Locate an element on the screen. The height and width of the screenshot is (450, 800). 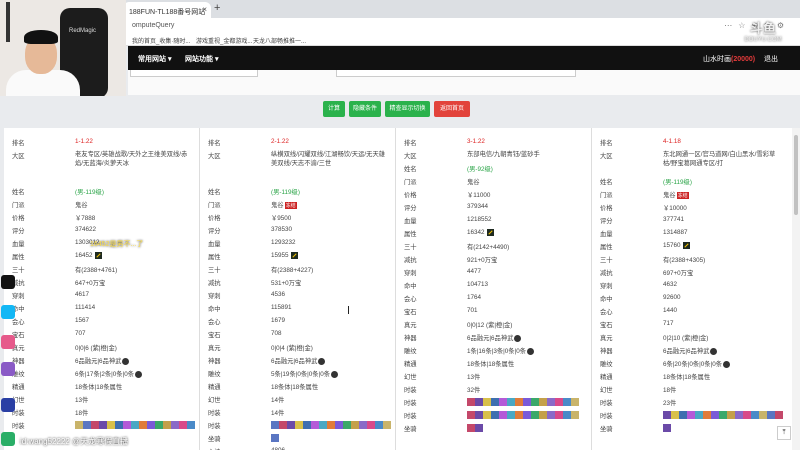
toggle-display-button: 精查显示切换 is located at coordinates (407, 109).